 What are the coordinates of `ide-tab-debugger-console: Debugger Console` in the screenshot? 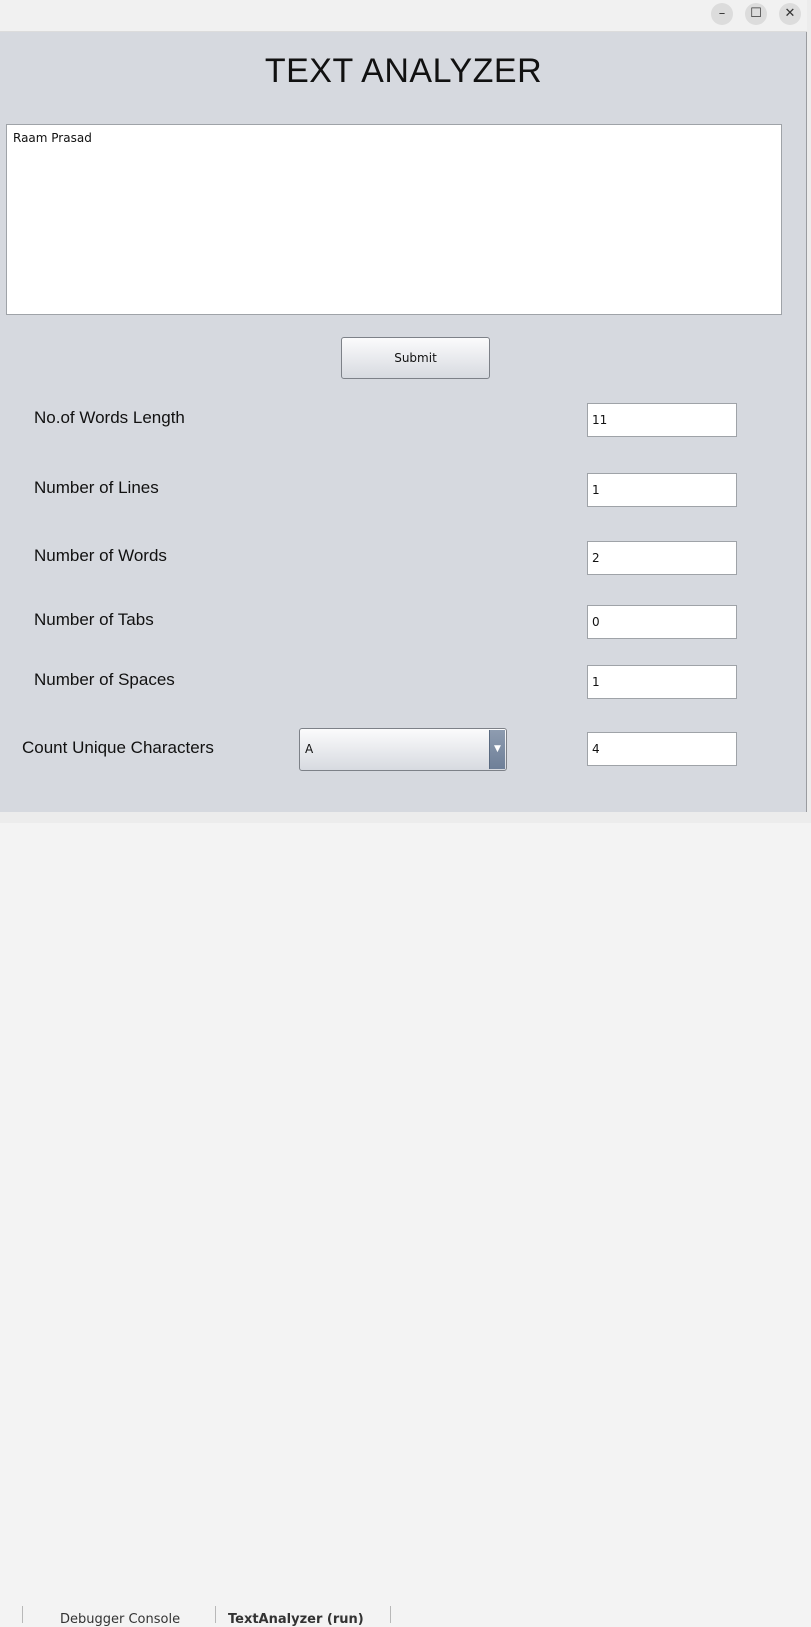 It's located at (120, 1619).